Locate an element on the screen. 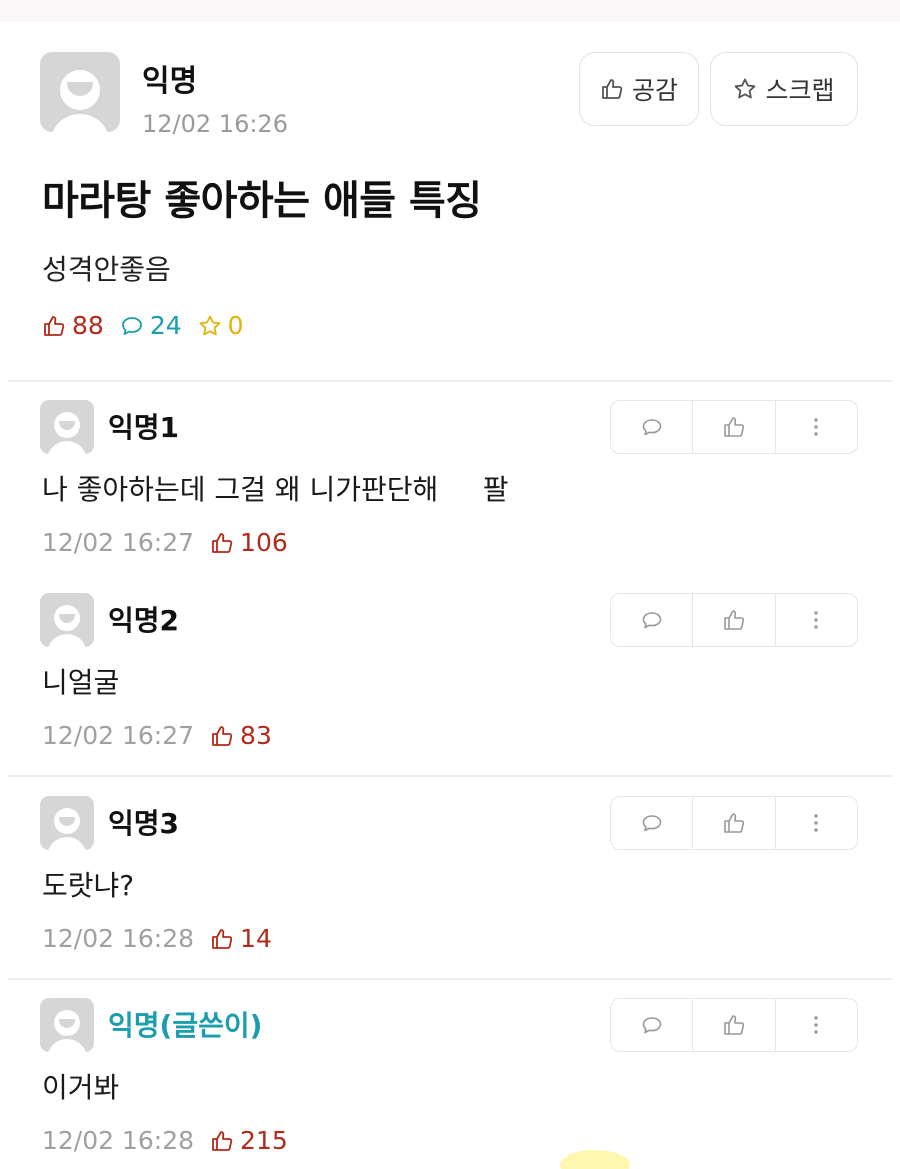  comment-text: 나 좋아하는데 그걸 왜 니가판단해 팔 is located at coordinates (275, 489).